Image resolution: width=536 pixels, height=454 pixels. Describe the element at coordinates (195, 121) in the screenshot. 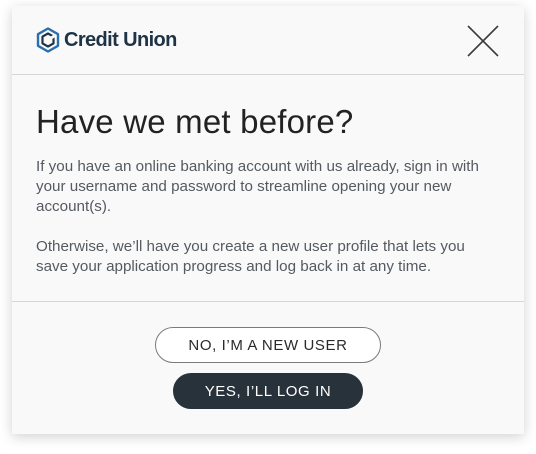

I see `dialog-title: Have we met before?` at that location.